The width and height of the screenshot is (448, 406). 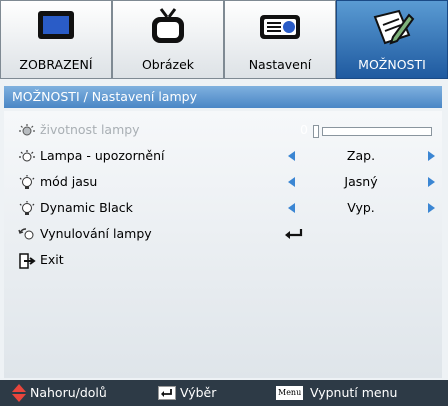 What do you see at coordinates (290, 393) in the screenshot?
I see `menu-key-icon: Menu` at bounding box center [290, 393].